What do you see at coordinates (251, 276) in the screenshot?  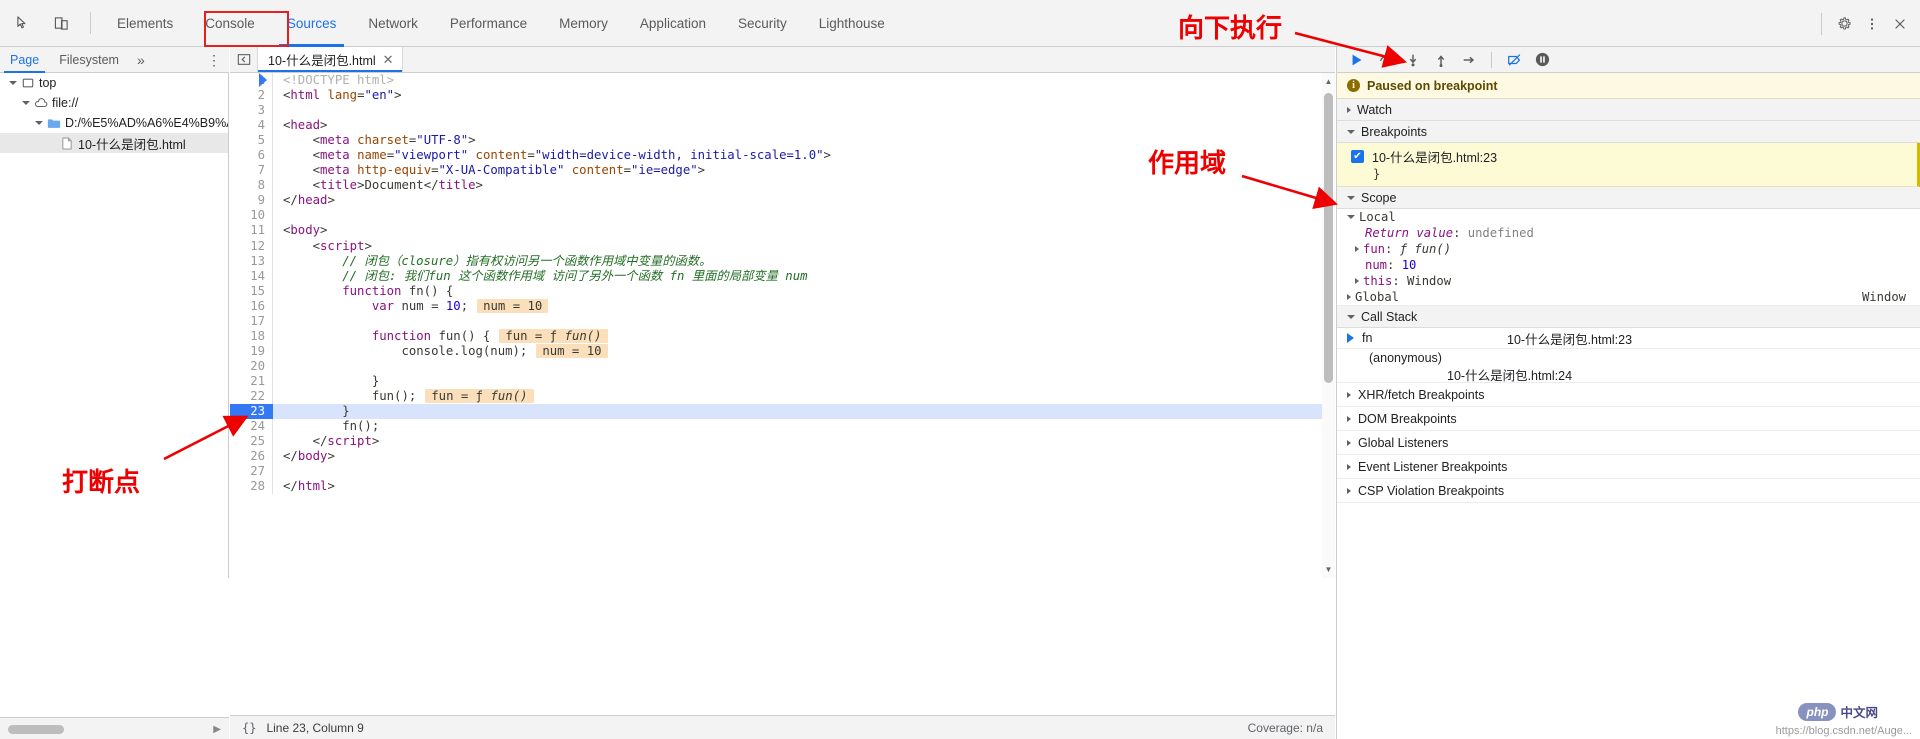 I see `line-number: 14` at bounding box center [251, 276].